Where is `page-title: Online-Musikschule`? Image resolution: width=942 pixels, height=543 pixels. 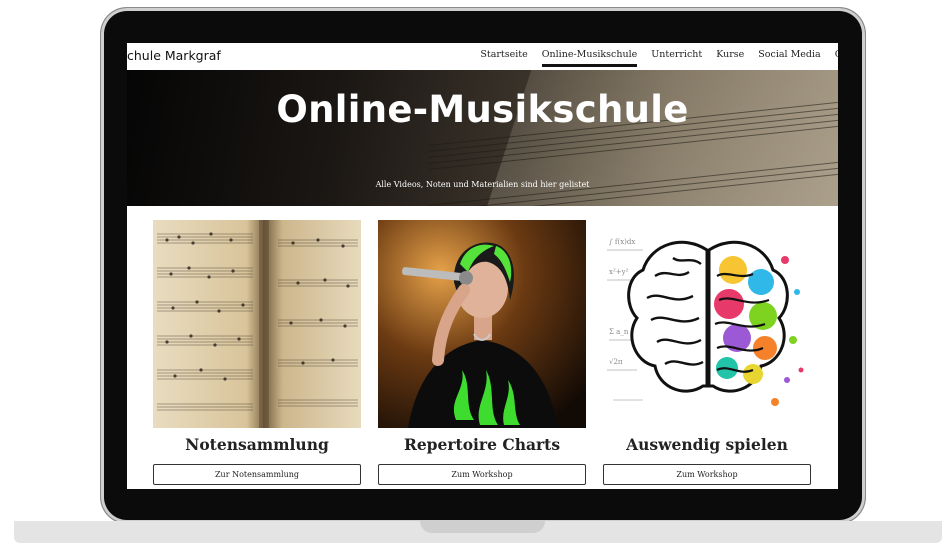 page-title: Online-Musikschule is located at coordinates (482, 109).